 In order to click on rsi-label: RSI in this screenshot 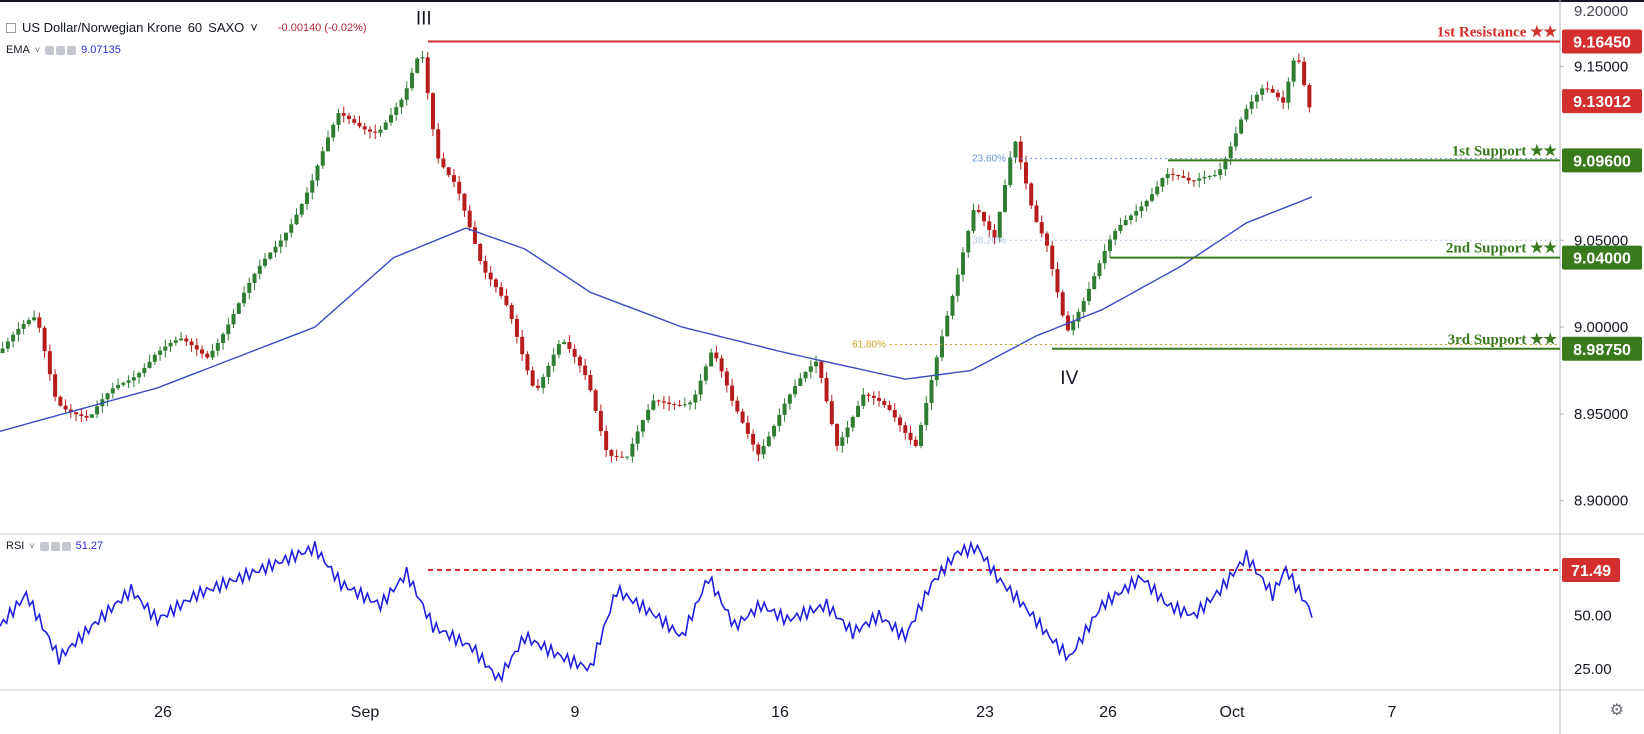, I will do `click(15, 546)`.